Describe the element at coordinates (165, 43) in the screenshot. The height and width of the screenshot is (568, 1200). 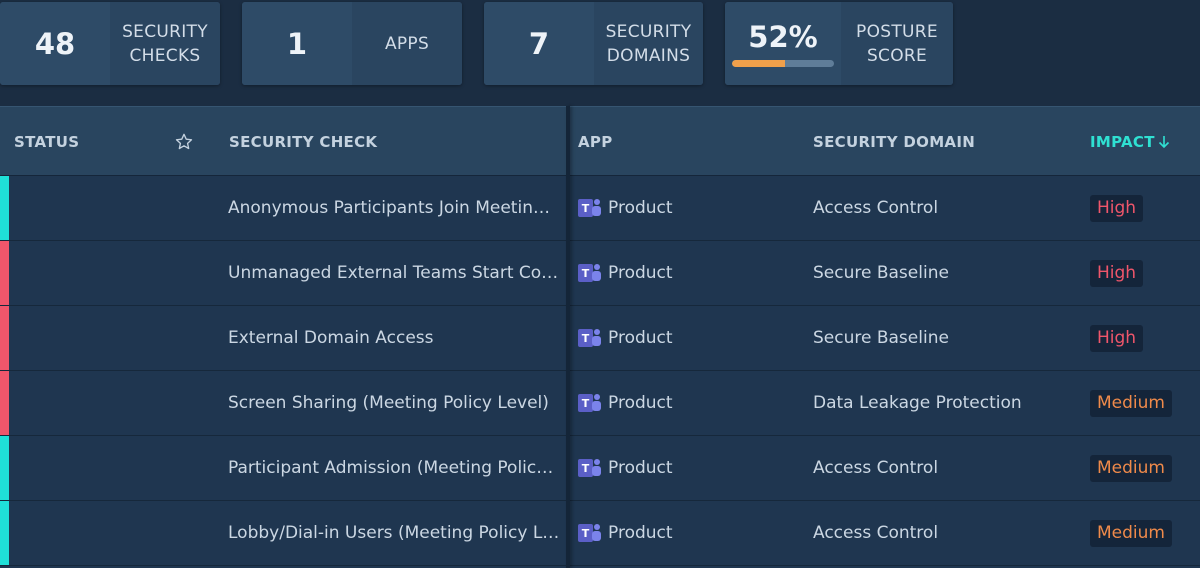
I see `stat-label: SECURITY CHECKS` at that location.